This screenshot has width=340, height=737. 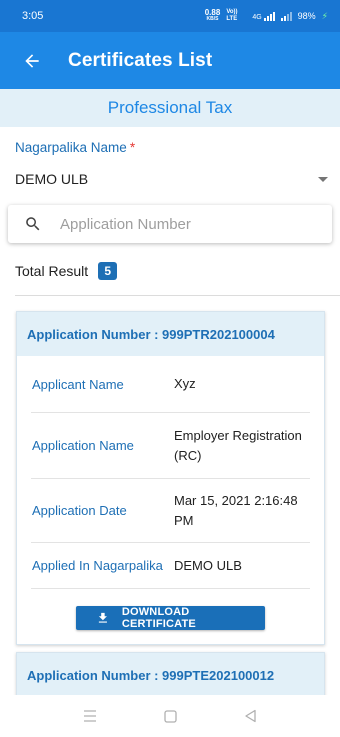 I want to click on detail-label: Application Date, so click(x=79, y=510).